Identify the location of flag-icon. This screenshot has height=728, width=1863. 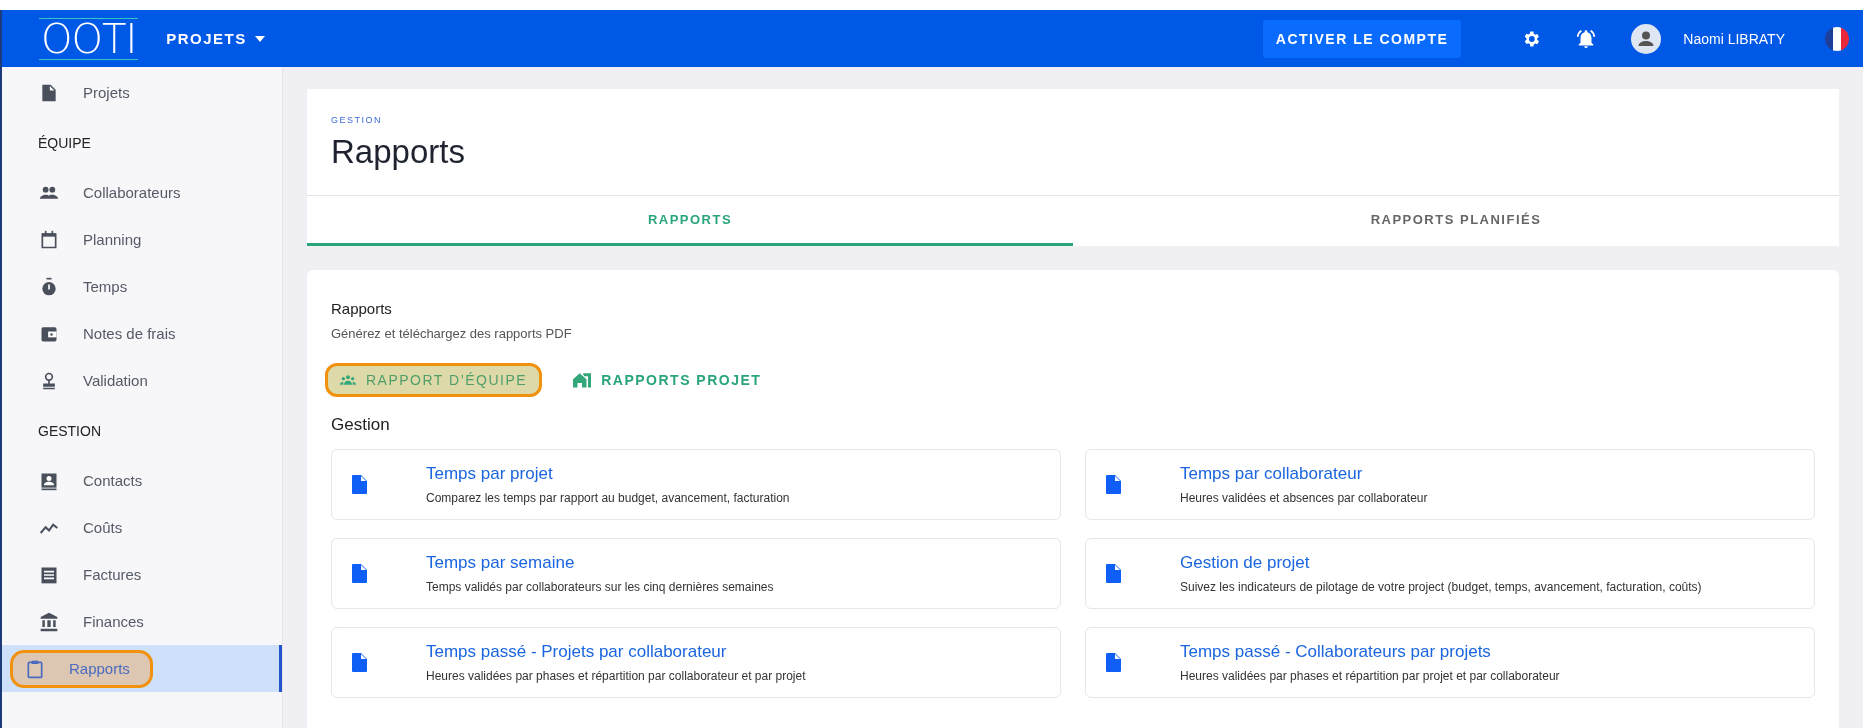
(1837, 38).